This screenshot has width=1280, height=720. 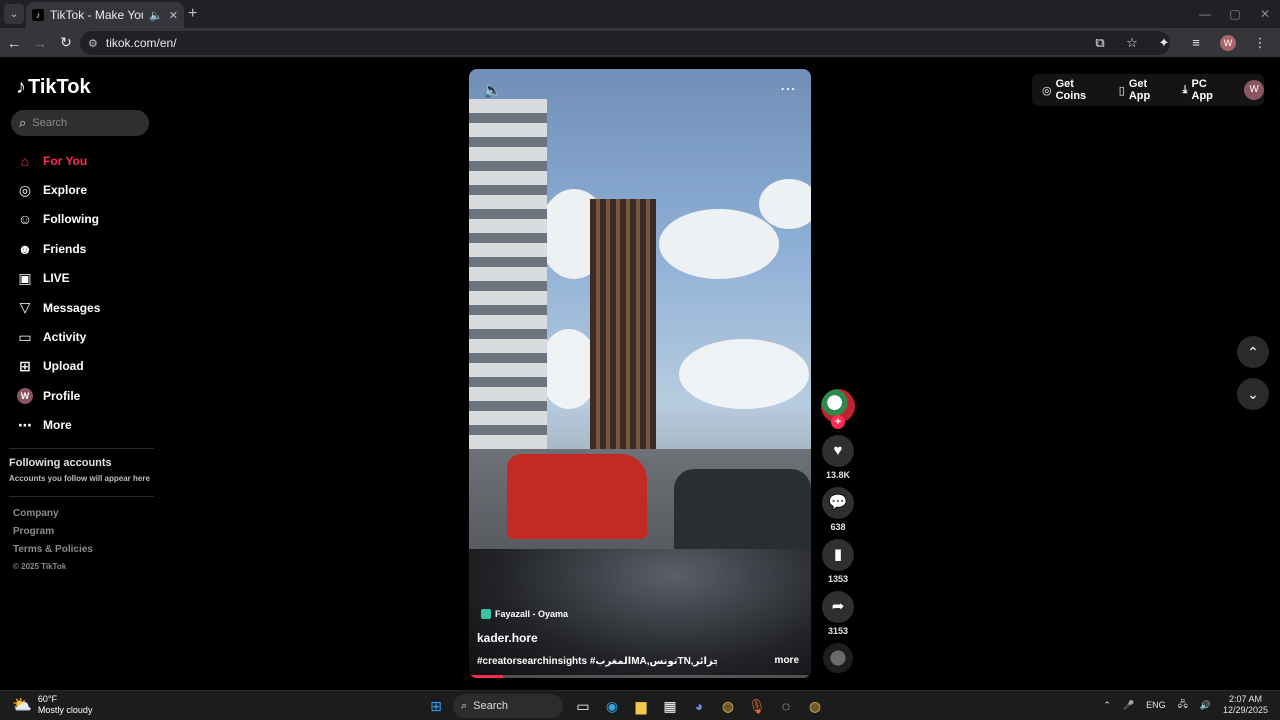 I want to click on video-options-icon: ⋯, so click(x=788, y=89).